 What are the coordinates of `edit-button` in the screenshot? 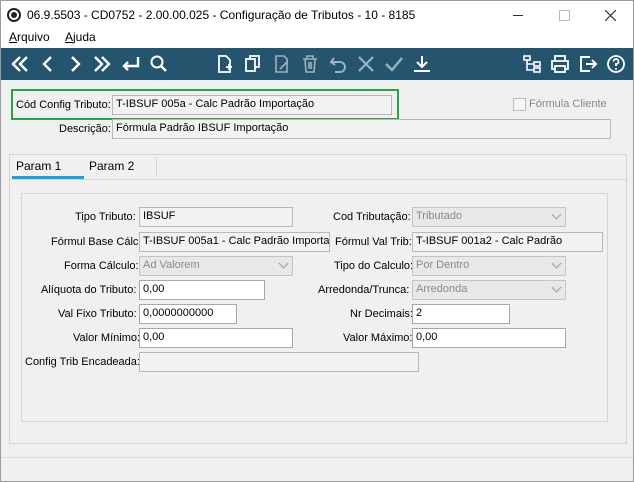 It's located at (282, 64).